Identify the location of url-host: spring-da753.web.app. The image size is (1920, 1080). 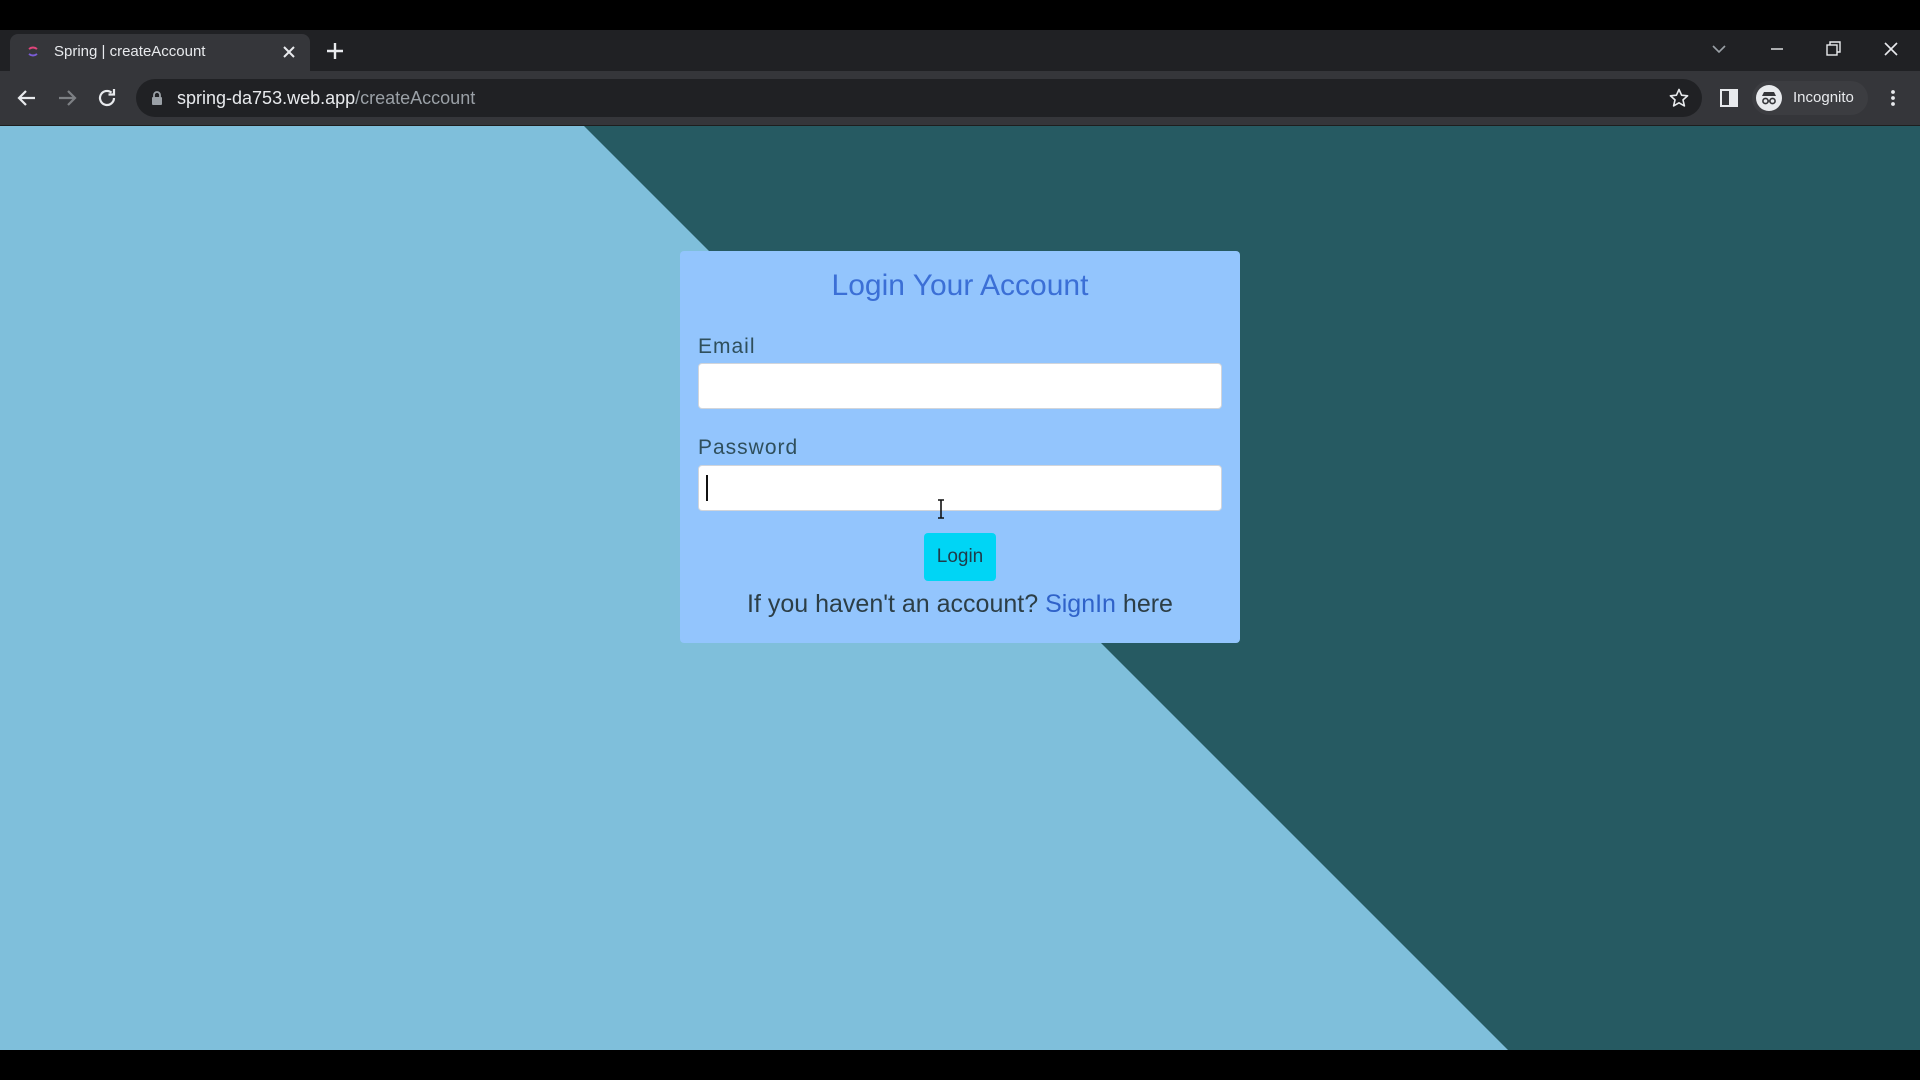
(266, 98).